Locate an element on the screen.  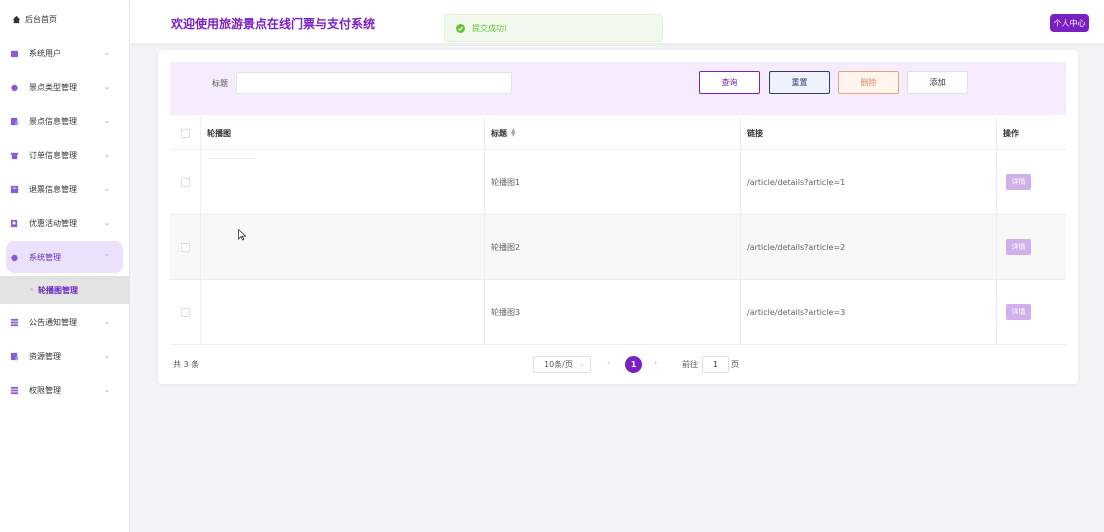
top-header: 欢迎使用旅游景点在线门票与支付系统 提交成功! 个人中心 is located at coordinates (617, 22).